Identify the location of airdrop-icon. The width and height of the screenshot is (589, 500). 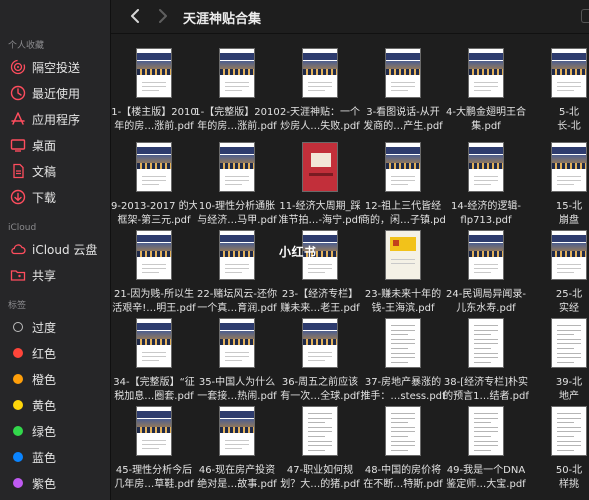
(18, 67).